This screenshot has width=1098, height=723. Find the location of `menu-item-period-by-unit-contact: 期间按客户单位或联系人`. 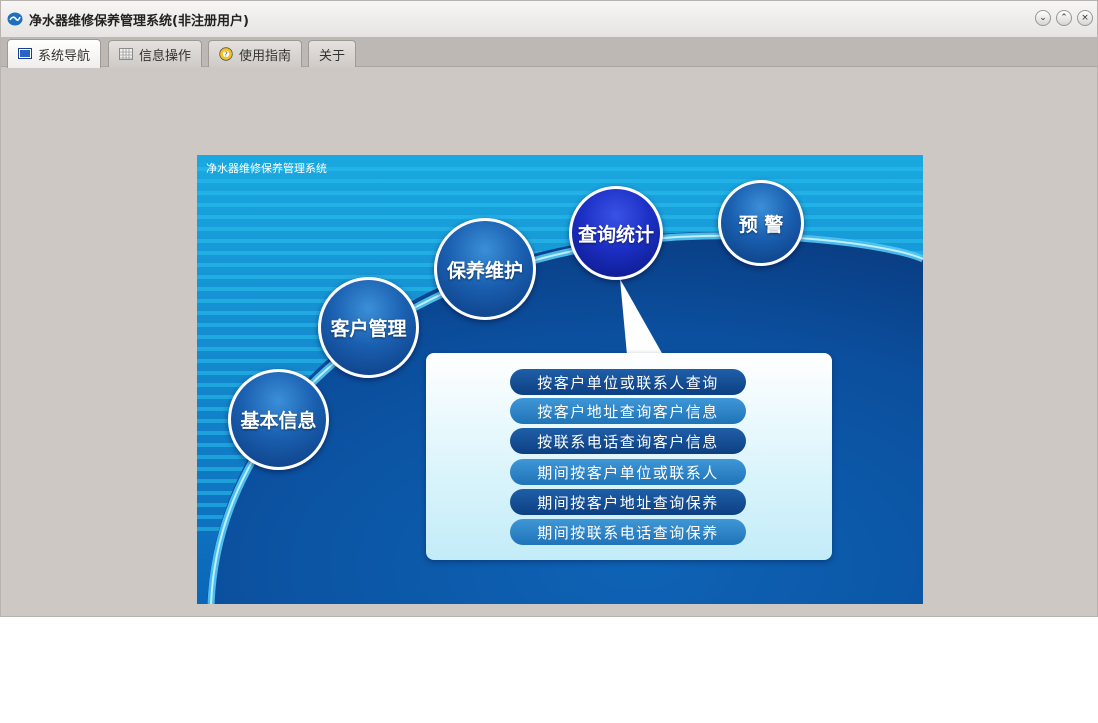

menu-item-period-by-unit-contact: 期间按客户单位或联系人 is located at coordinates (628, 472).